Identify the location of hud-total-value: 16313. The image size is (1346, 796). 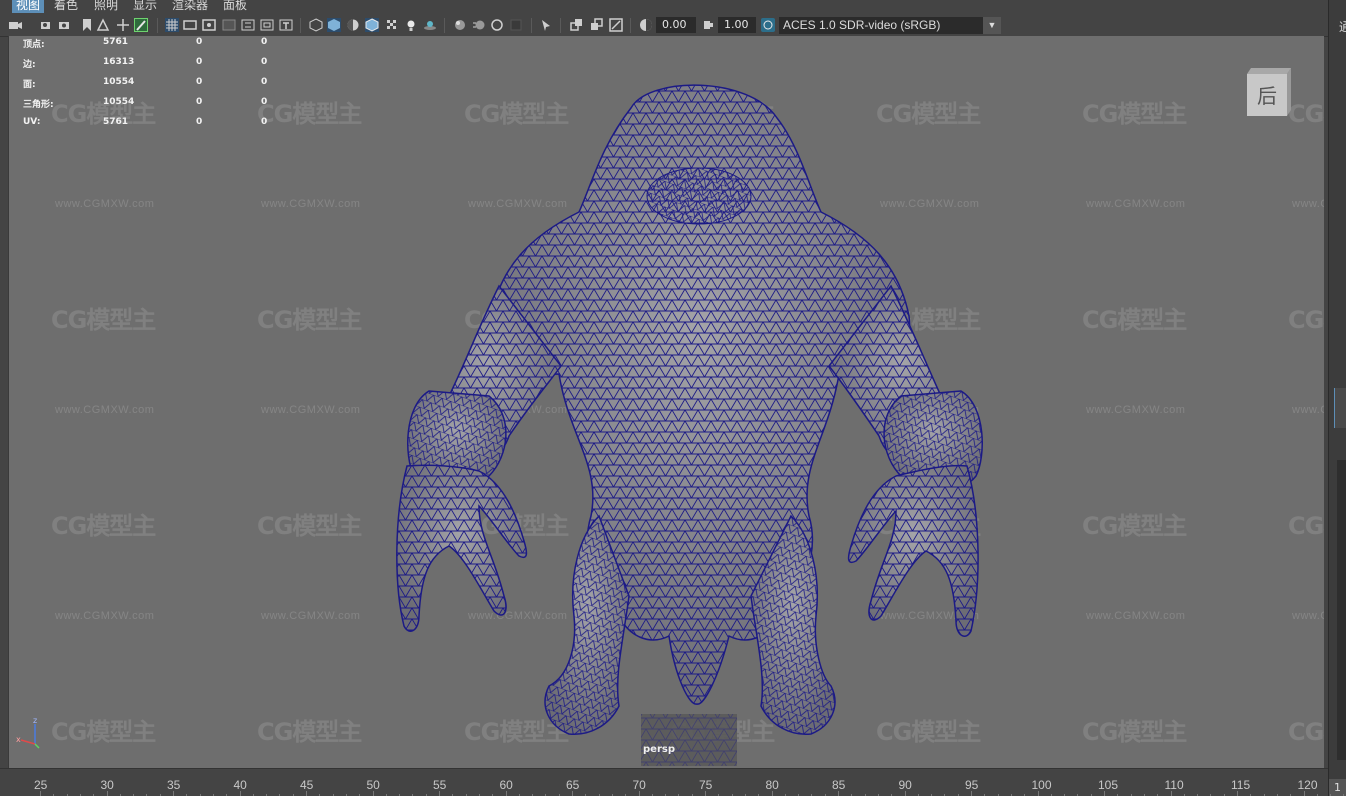
(119, 62).